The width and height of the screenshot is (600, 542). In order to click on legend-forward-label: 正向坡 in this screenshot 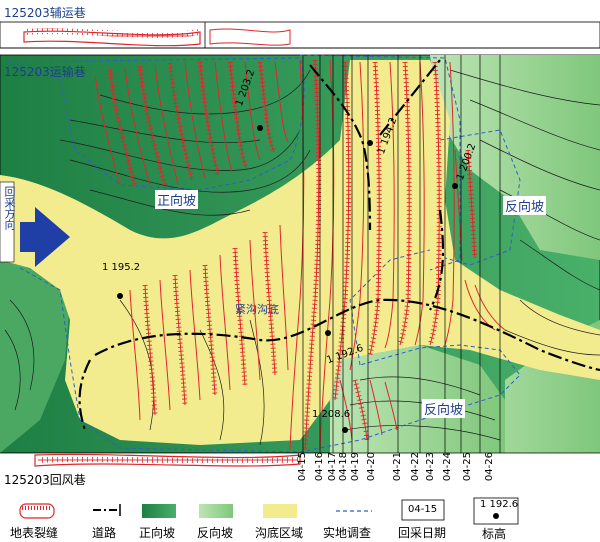, I will do `click(157, 533)`.